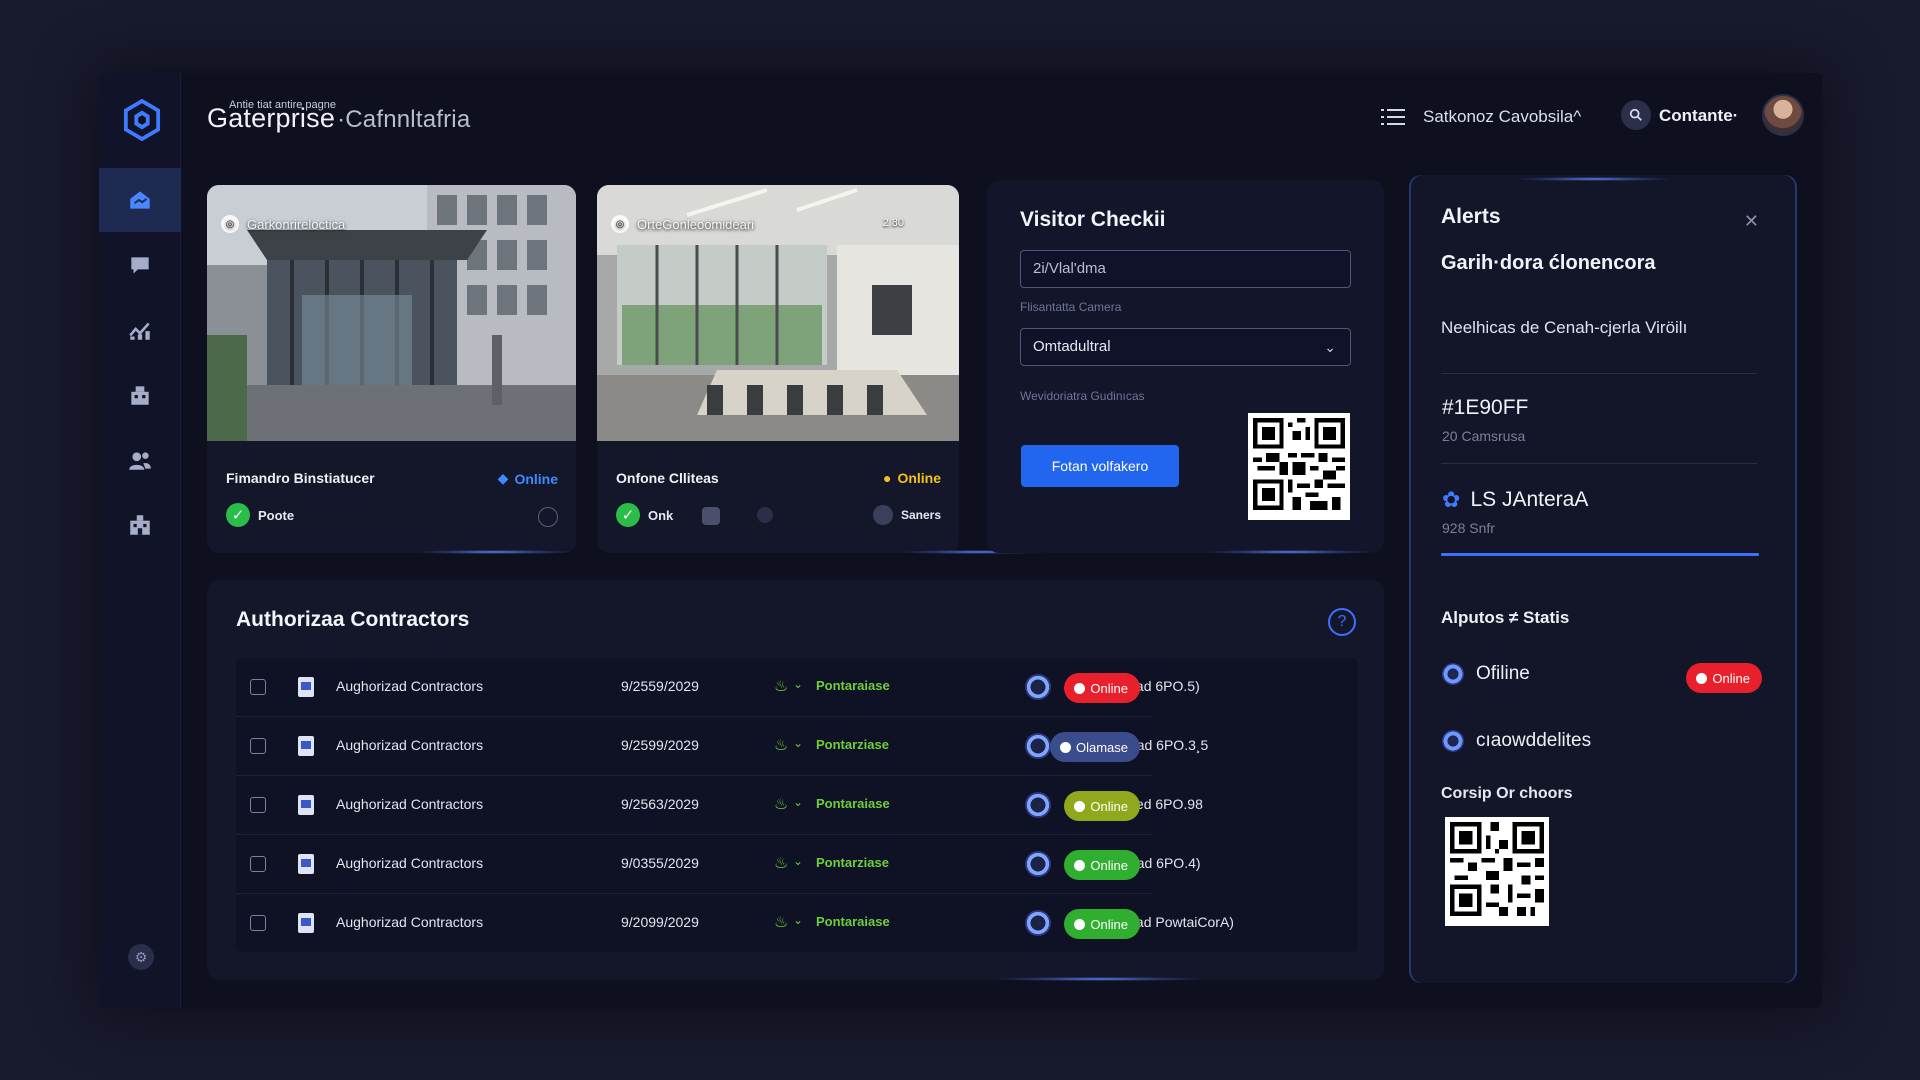  I want to click on refresh-icon, so click(548, 517).